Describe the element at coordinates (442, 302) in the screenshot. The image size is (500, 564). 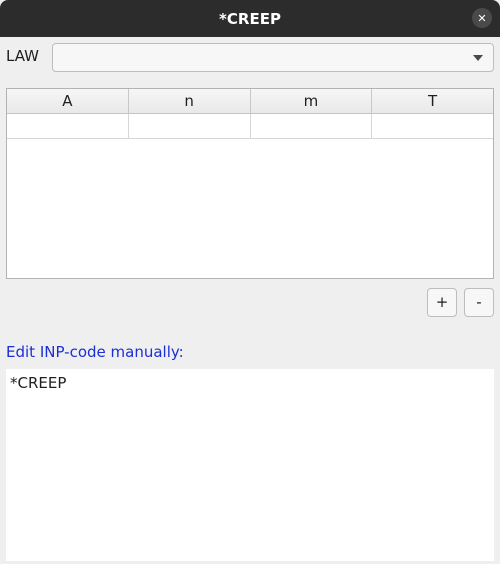
I see `add-row-button: +` at that location.